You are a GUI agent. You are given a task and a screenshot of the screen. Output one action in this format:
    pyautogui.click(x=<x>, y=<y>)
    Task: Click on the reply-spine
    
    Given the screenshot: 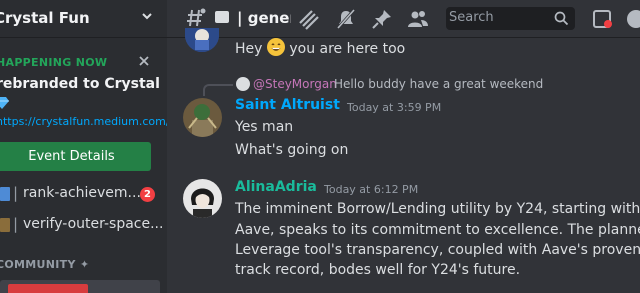 What is the action you would take?
    pyautogui.click(x=218, y=90)
    